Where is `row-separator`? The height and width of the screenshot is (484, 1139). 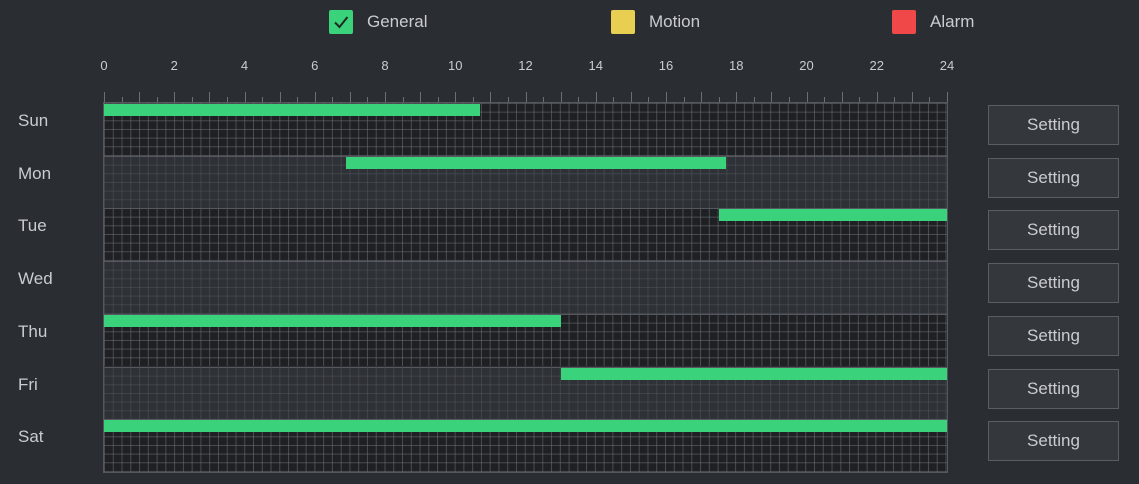 row-separator is located at coordinates (525, 262).